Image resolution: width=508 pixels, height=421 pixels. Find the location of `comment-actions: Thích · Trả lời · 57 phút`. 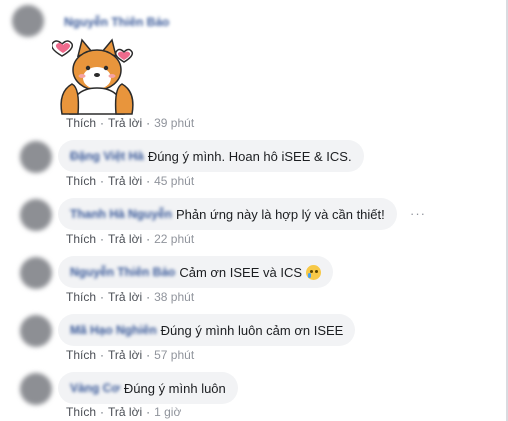

comment-actions: Thích · Trả lời · 57 phút is located at coordinates (130, 355).